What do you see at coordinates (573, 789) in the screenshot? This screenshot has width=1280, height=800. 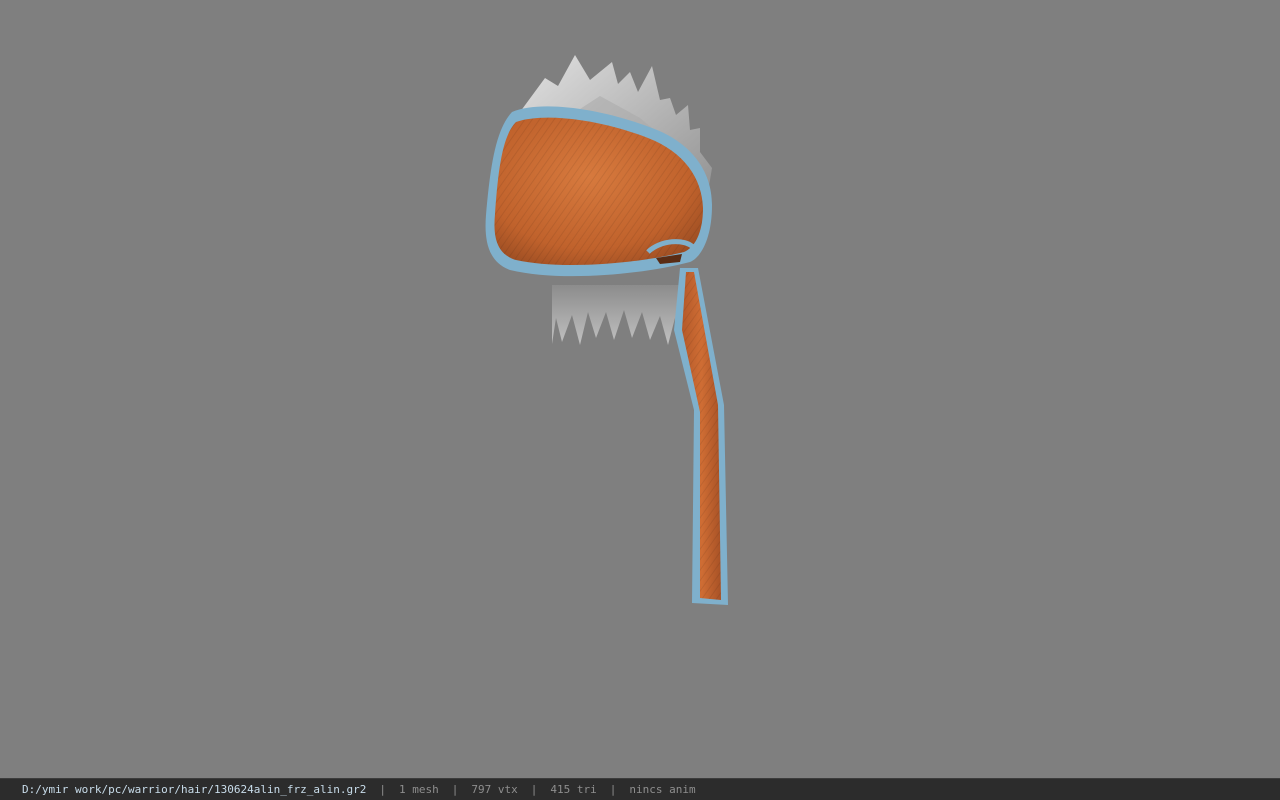 I see `triangle-count: 415 tri` at bounding box center [573, 789].